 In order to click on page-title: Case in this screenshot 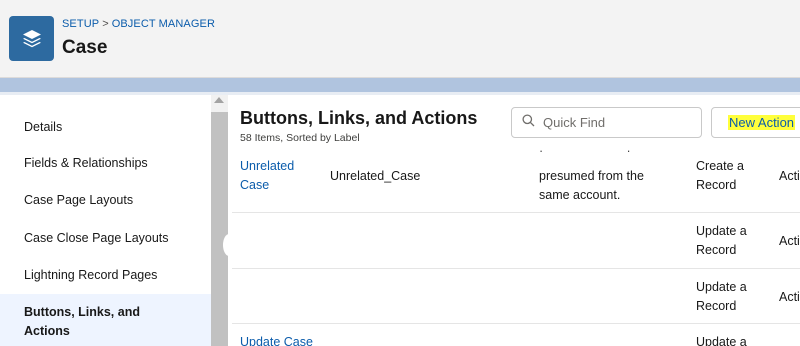, I will do `click(85, 47)`.